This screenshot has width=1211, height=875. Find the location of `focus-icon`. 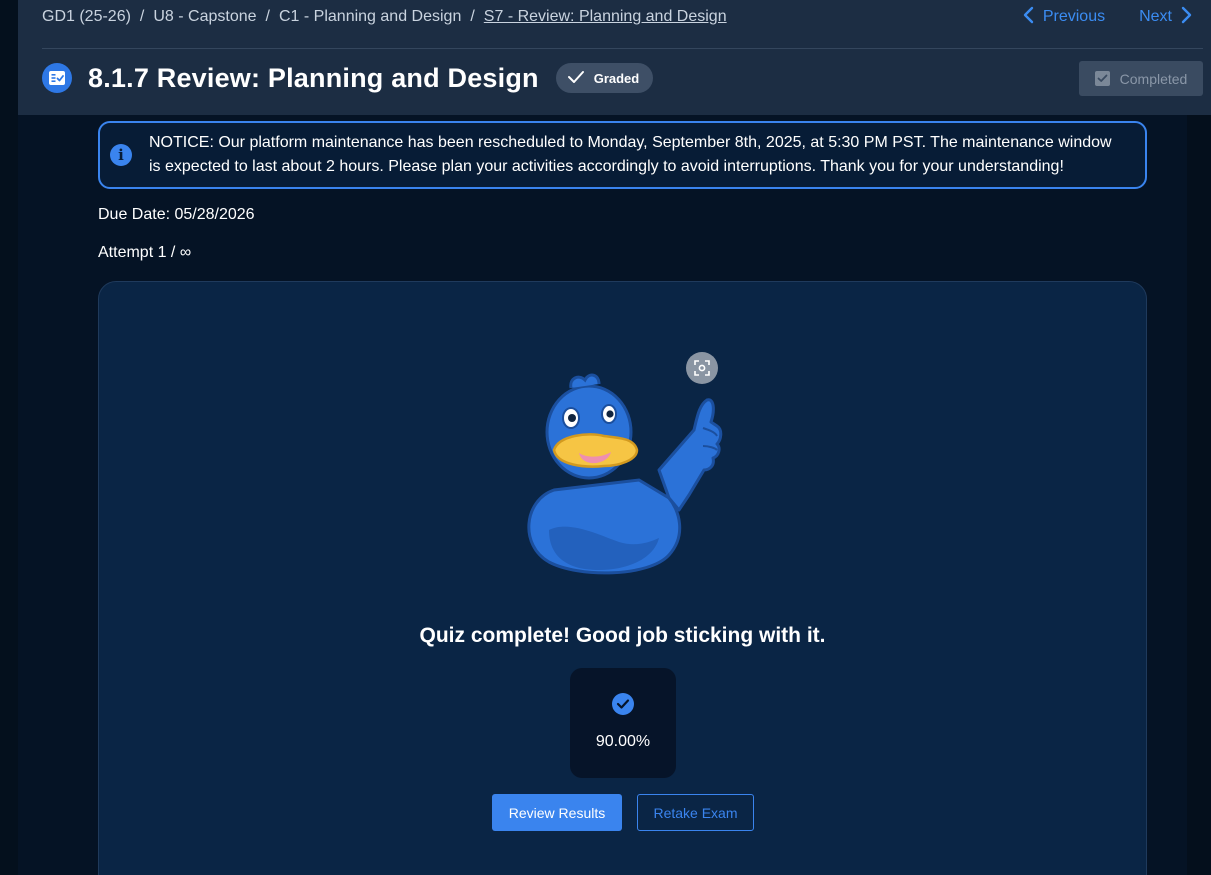

focus-icon is located at coordinates (702, 368).